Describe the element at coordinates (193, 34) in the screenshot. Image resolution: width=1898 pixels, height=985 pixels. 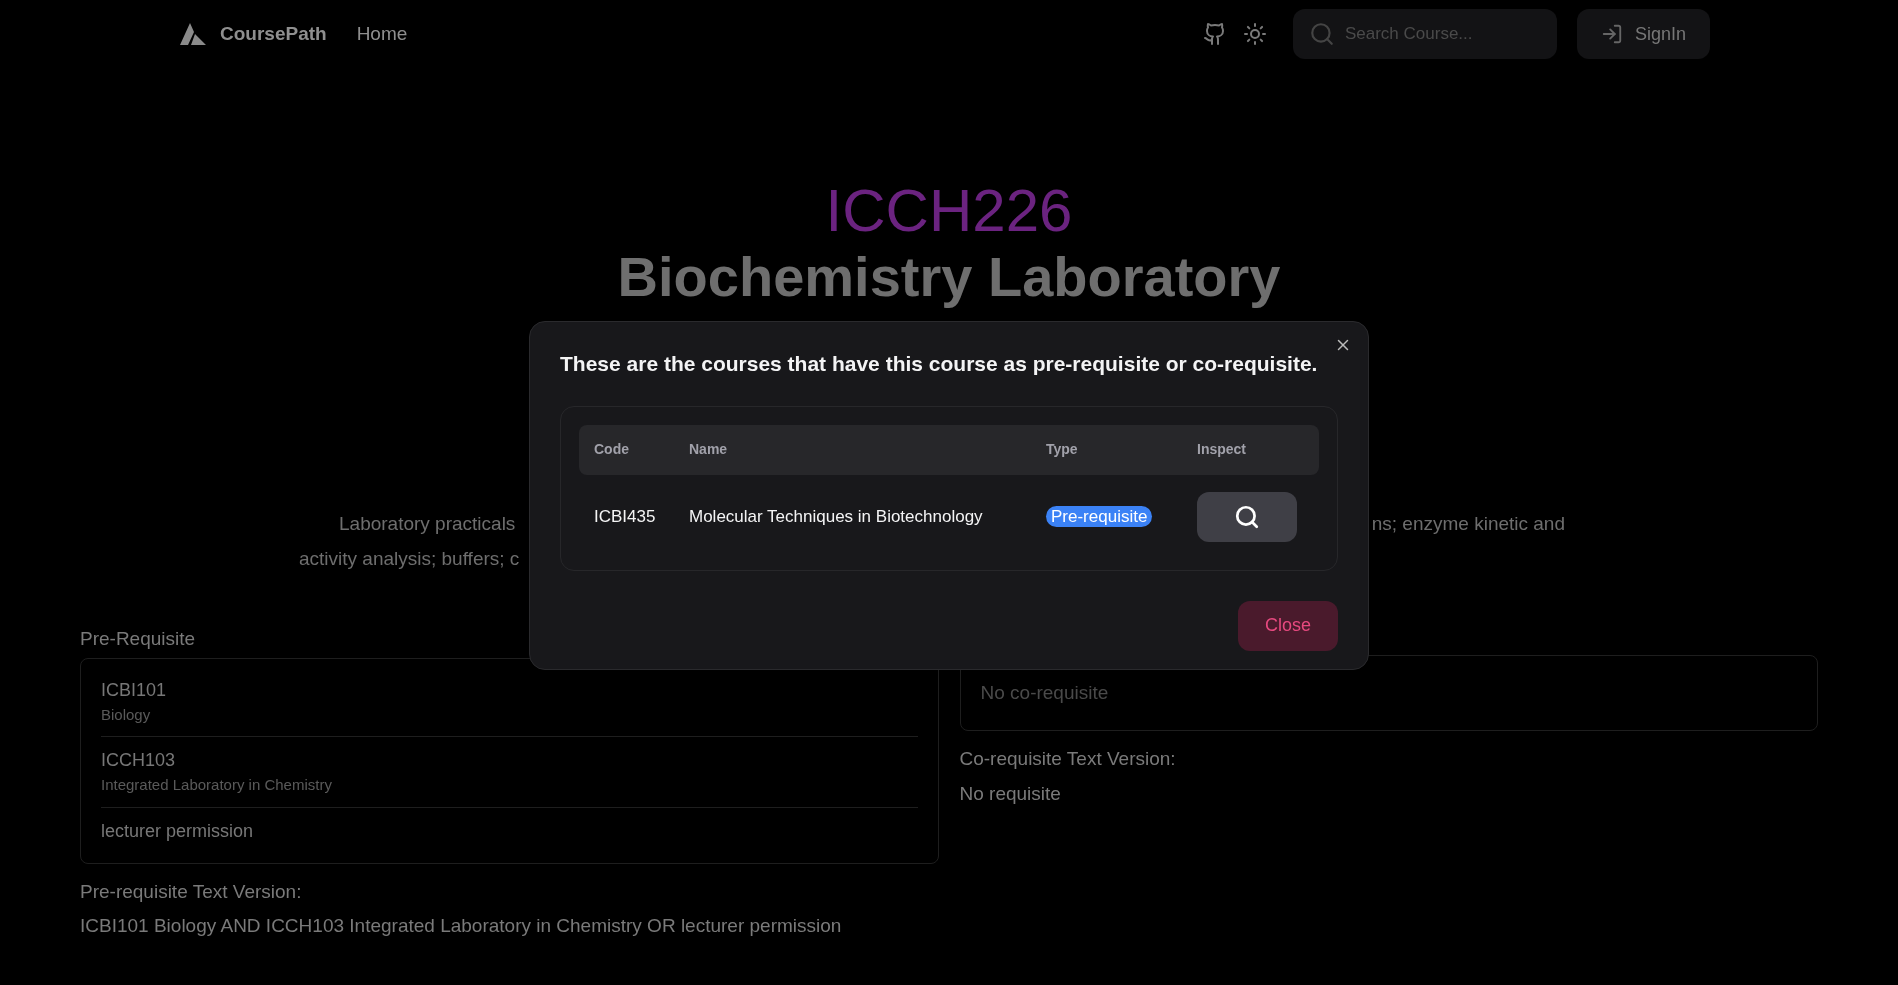
I see `logo-icon` at that location.